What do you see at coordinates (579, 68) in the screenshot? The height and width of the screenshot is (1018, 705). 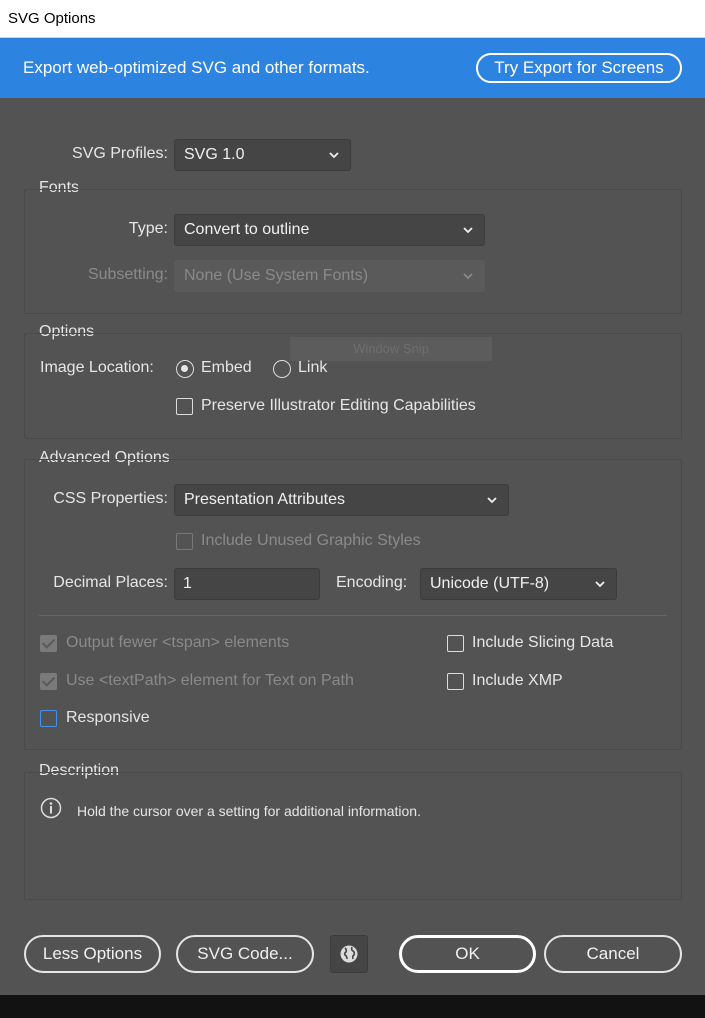 I see `try-export-for-screens-button: Try Export for Screens` at bounding box center [579, 68].